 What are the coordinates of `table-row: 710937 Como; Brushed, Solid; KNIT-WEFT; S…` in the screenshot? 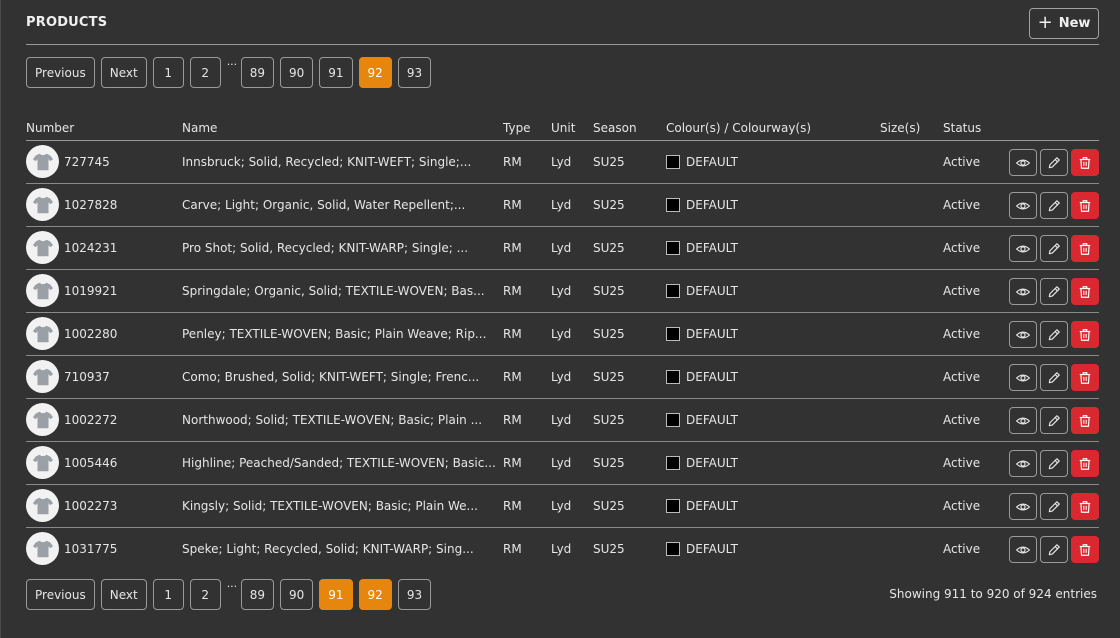 It's located at (562, 377).